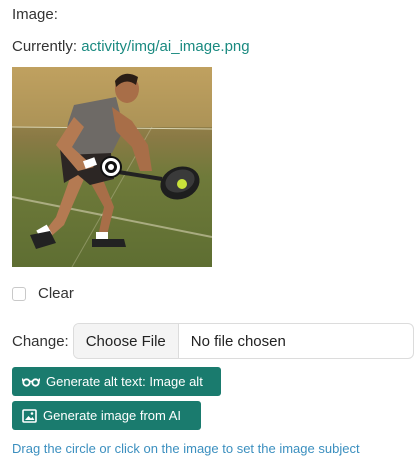 This screenshot has height=472, width=420. What do you see at coordinates (40, 341) in the screenshot?
I see `change-label: Change:` at bounding box center [40, 341].